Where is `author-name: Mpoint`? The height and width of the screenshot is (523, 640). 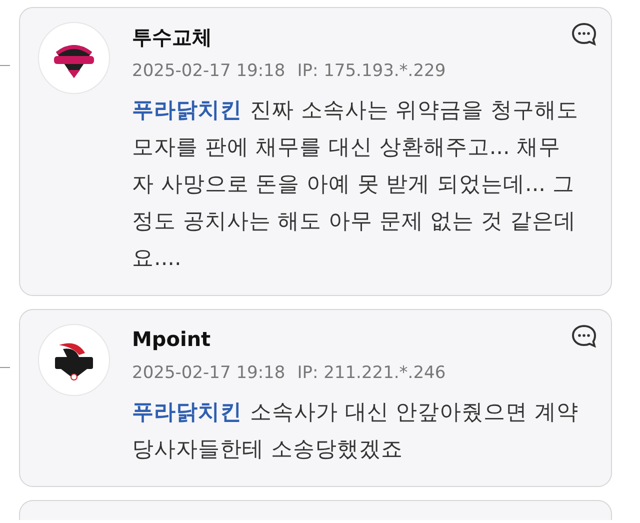
author-name: Mpoint is located at coordinates (171, 339).